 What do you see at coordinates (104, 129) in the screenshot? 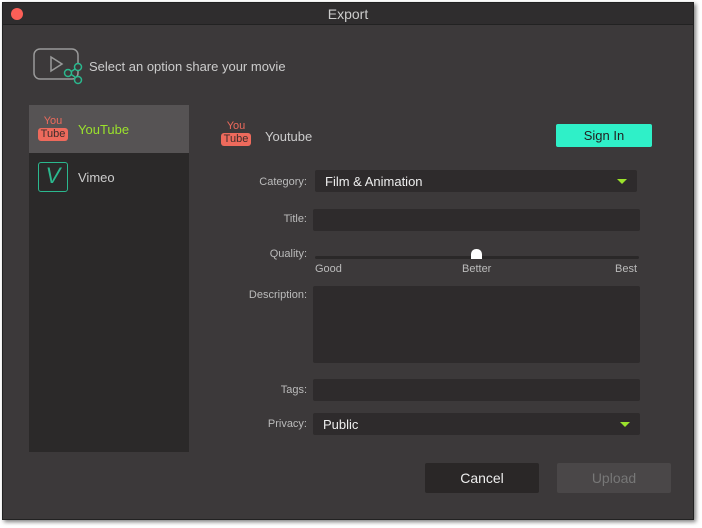
I see `sidebar-item-label: YouTube` at bounding box center [104, 129].